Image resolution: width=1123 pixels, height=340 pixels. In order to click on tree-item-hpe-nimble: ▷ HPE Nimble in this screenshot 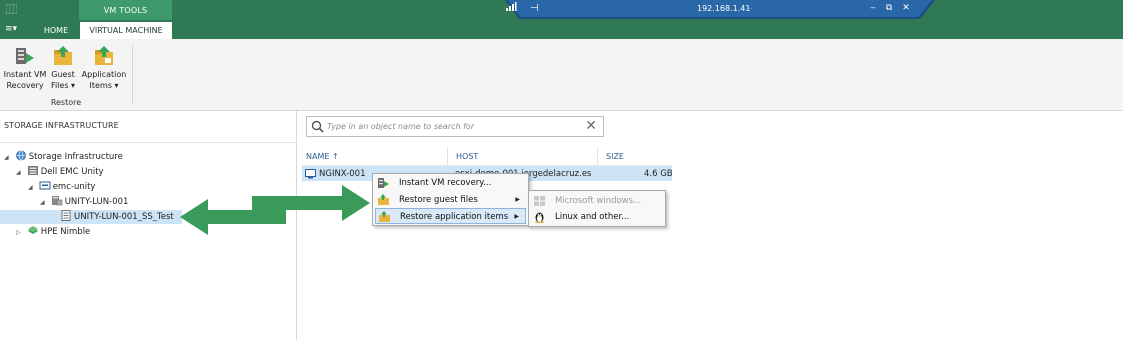, I will do `click(53, 232)`.